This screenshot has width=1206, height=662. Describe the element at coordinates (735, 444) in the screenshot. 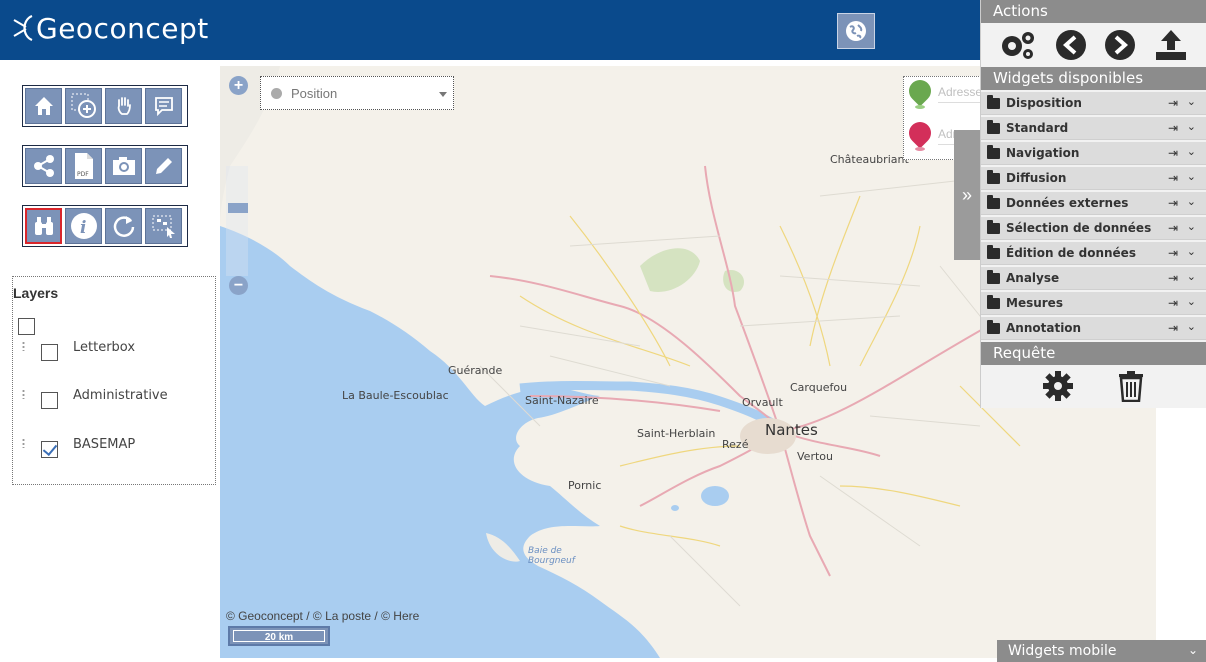

I see `map-label-reze: Rezé` at that location.